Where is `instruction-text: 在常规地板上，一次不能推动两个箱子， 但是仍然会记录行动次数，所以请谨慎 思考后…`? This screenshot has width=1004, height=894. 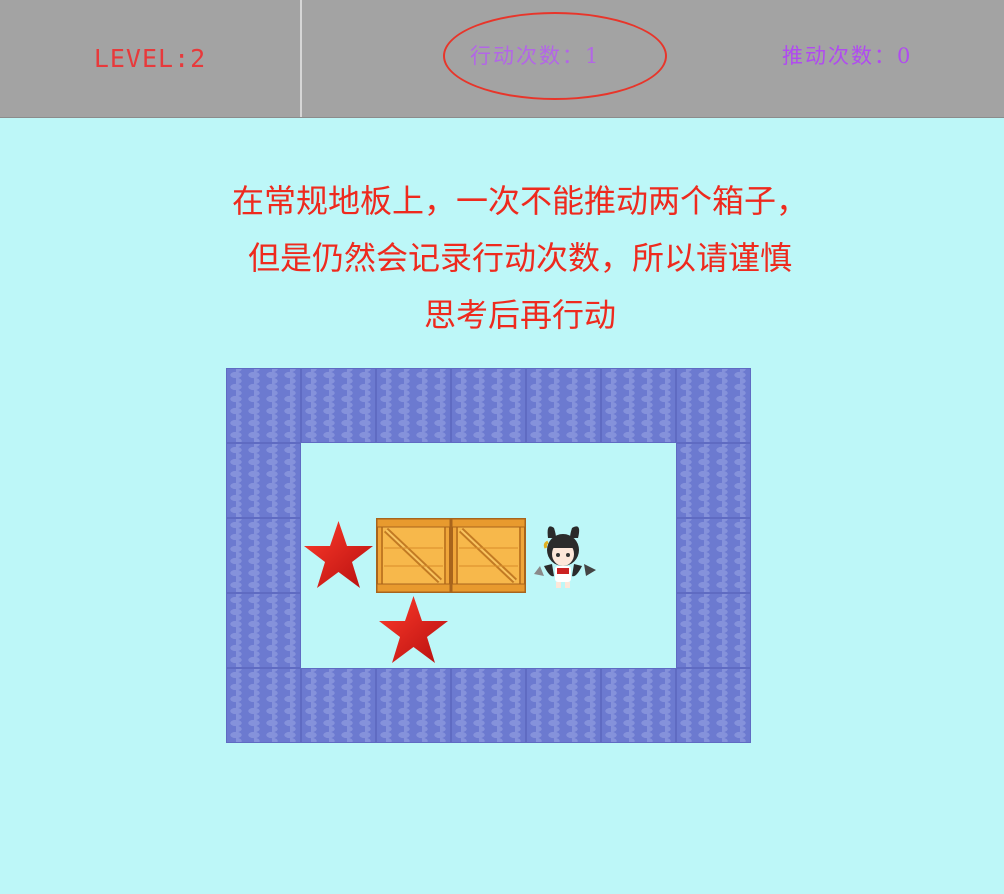
instruction-text: 在常规地板上，一次不能推动两个箱子， 但是仍然会记录行动次数，所以请谨慎 思考后… is located at coordinates (520, 258).